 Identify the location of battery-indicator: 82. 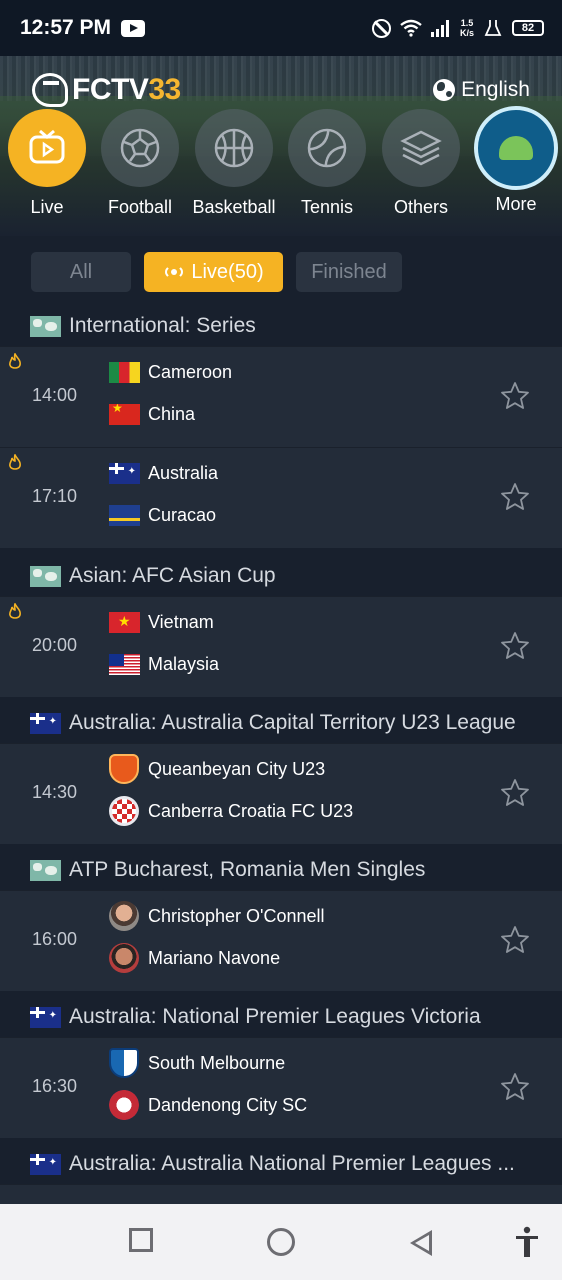
(528, 28).